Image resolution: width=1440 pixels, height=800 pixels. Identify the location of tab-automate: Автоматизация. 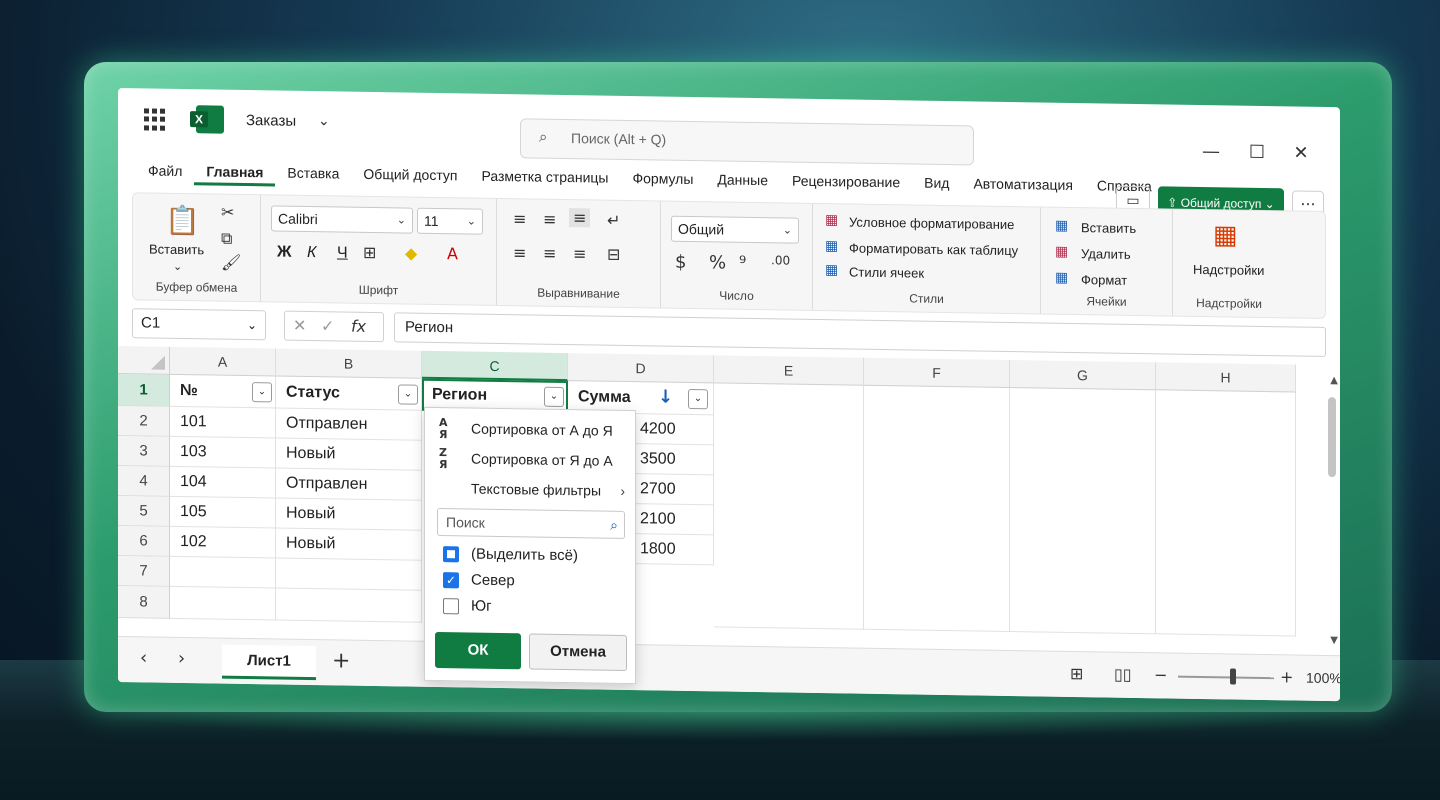
(1022, 184).